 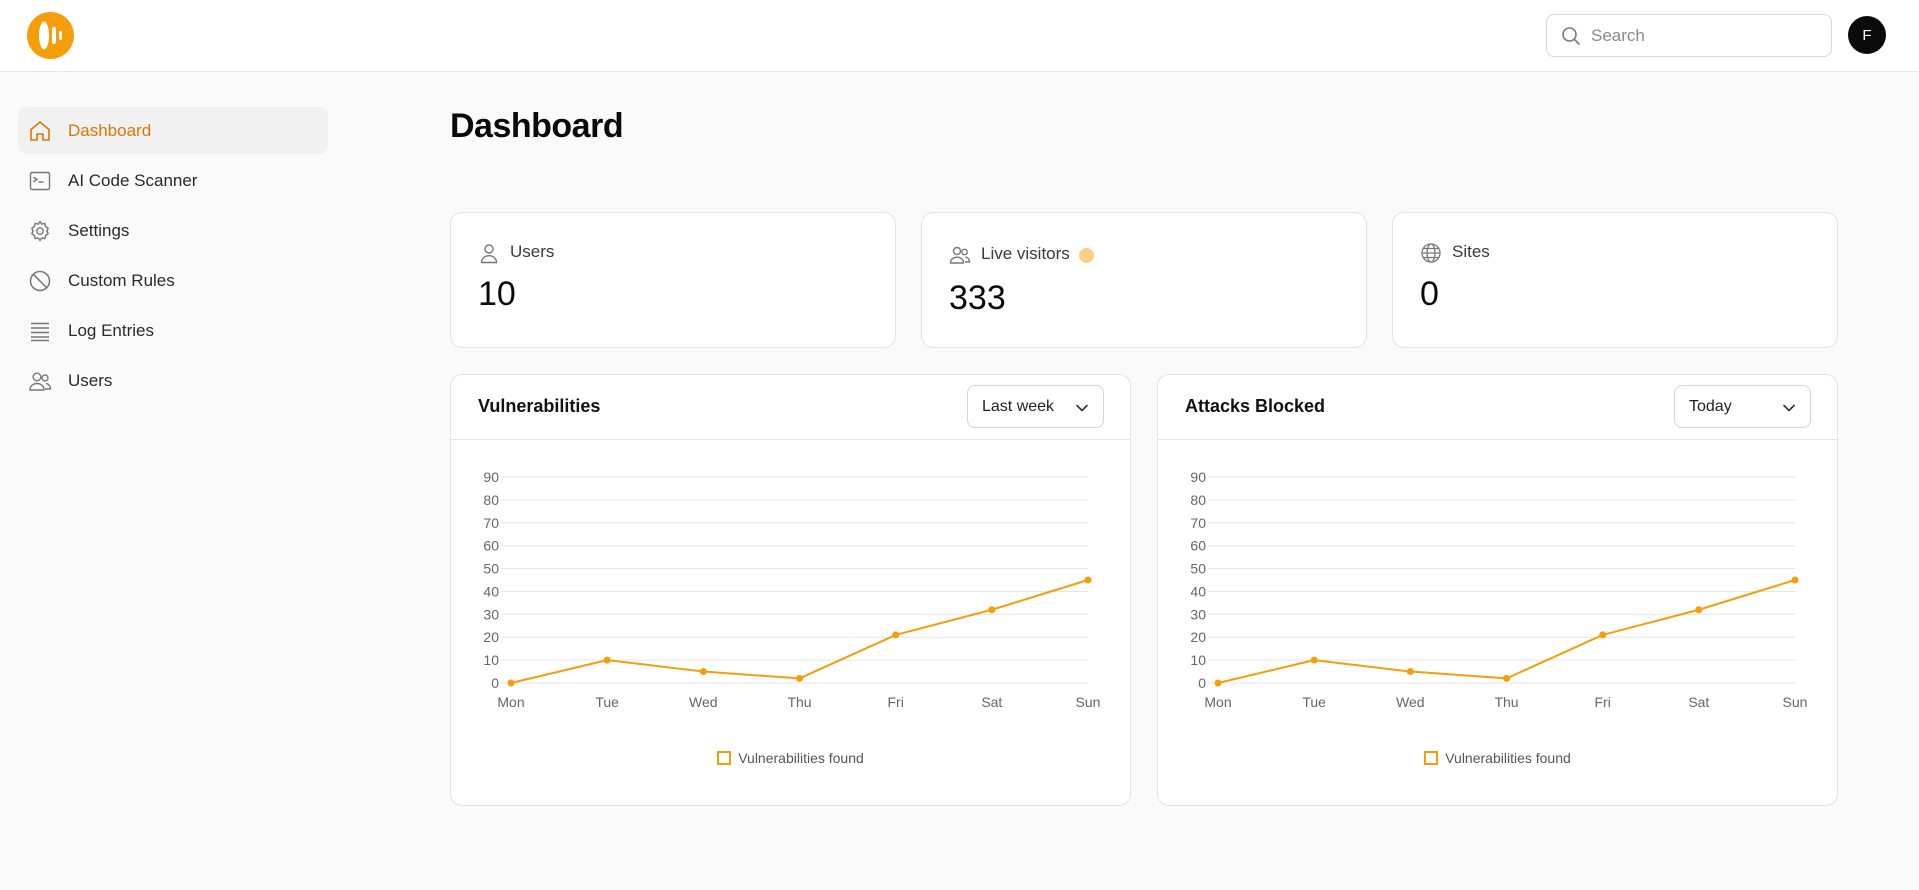 What do you see at coordinates (1508, 758) in the screenshot?
I see `legend-label: Vulnerabilities found` at bounding box center [1508, 758].